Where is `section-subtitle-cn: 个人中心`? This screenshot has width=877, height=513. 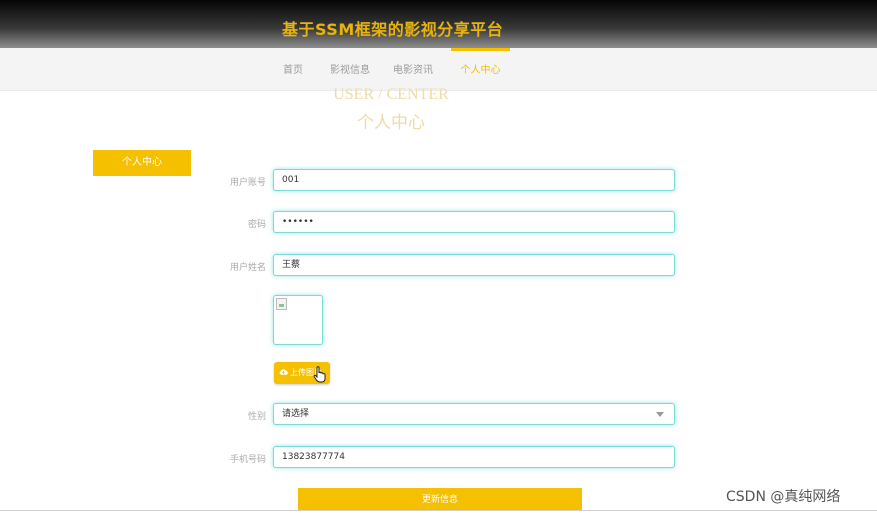
section-subtitle-cn: 个人中心 is located at coordinates (391, 123).